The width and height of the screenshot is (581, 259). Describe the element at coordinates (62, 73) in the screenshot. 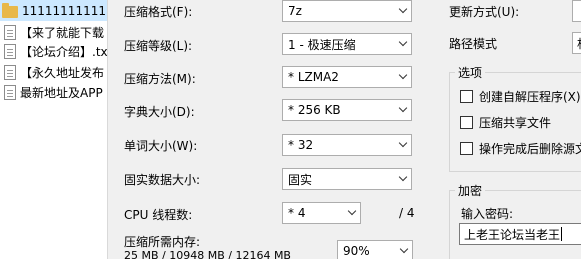

I see `file-name: 【永久地址发布` at that location.